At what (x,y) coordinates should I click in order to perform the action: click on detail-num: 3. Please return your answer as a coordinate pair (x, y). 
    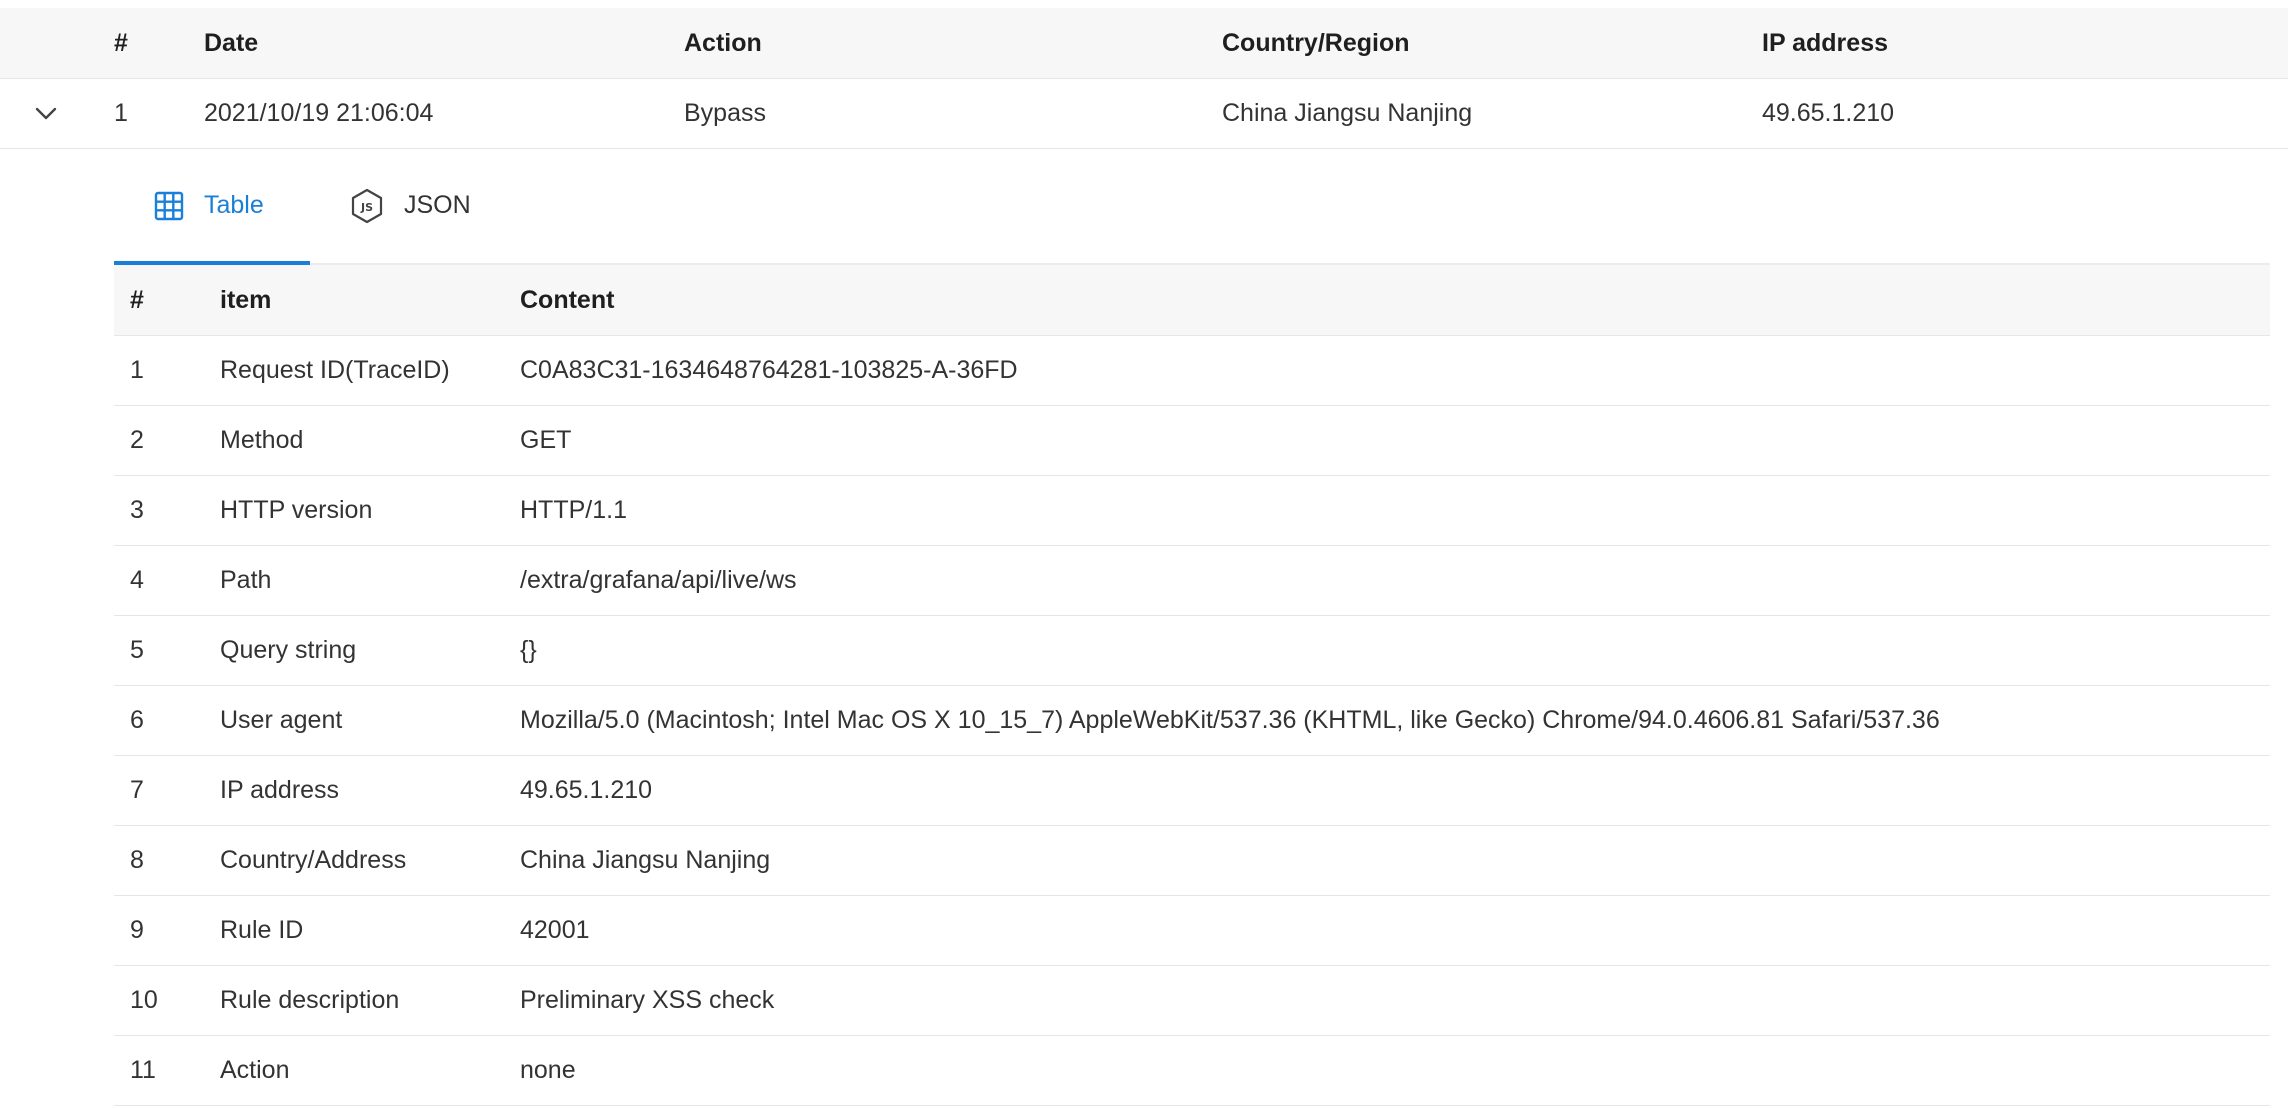
    Looking at the image, I should click on (137, 510).